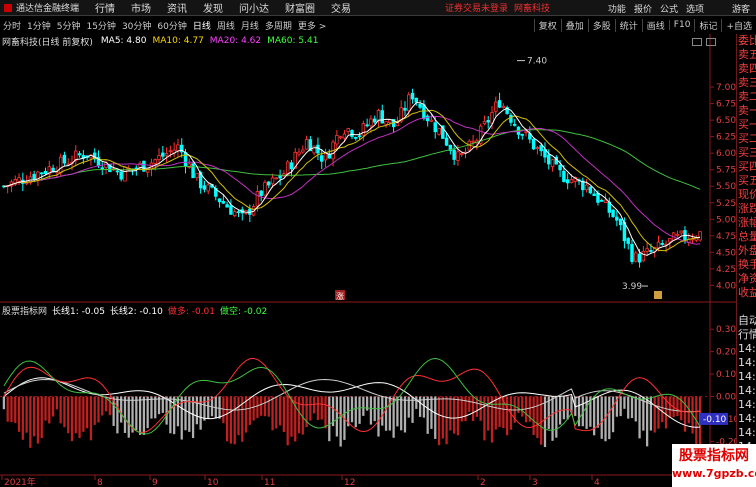  I want to click on sidebar-item-20: 自动, so click(747, 320).